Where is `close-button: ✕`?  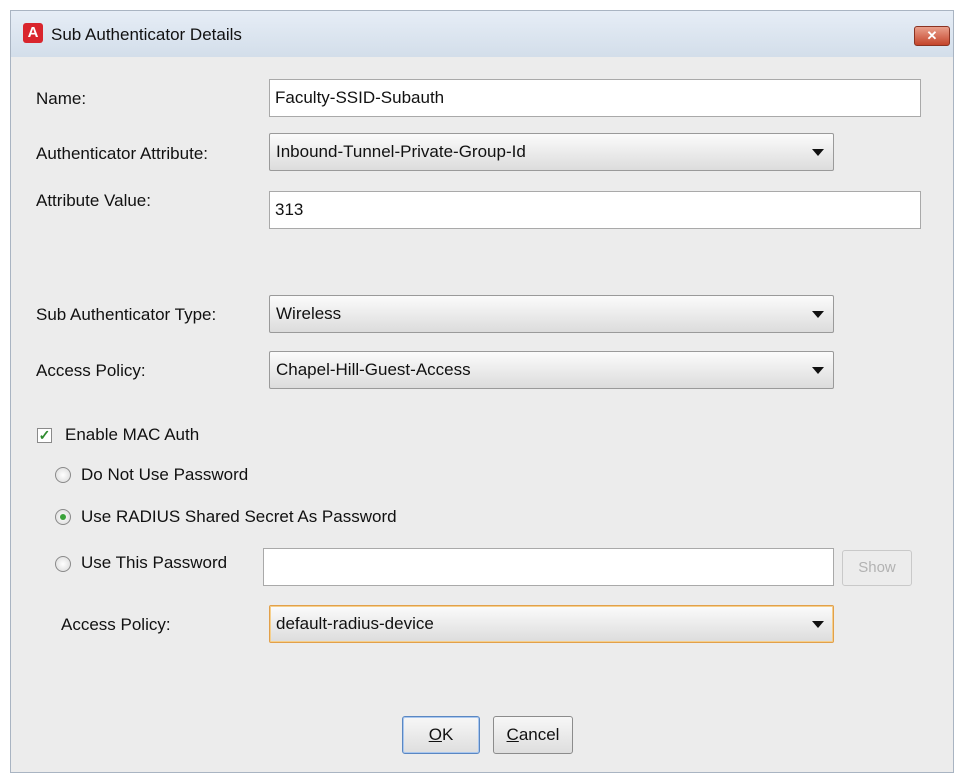 close-button: ✕ is located at coordinates (932, 36).